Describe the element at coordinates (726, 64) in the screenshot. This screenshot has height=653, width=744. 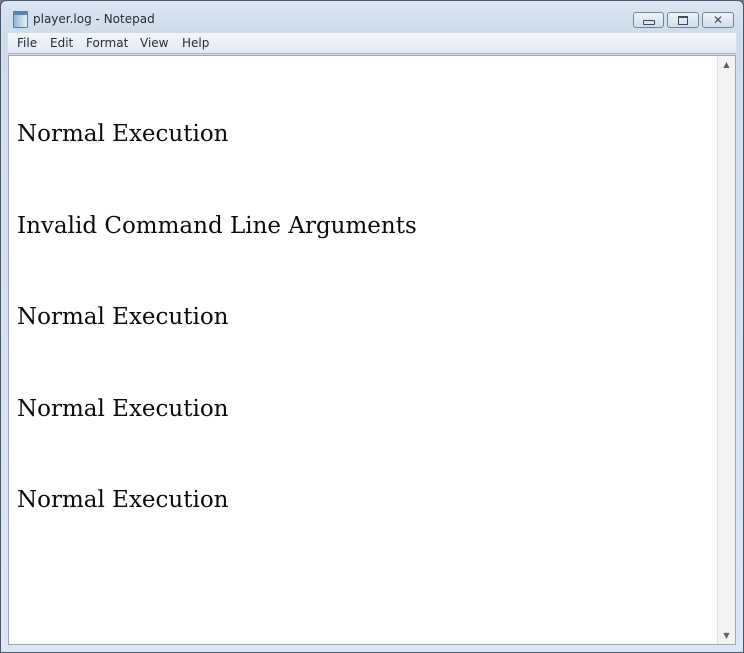
I see `scroll-up-icon: ▲` at that location.